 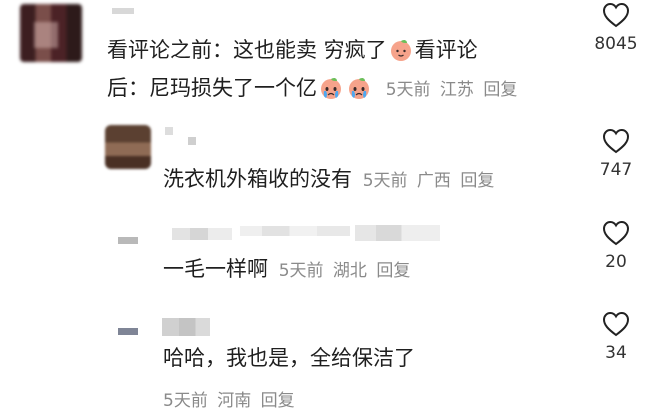 I want to click on comment-body: 看评论之前：这也能卖 穷疯了 看评论 后：尼玛损失了一个亿 5天前 江苏 回复, so click(x=337, y=70).